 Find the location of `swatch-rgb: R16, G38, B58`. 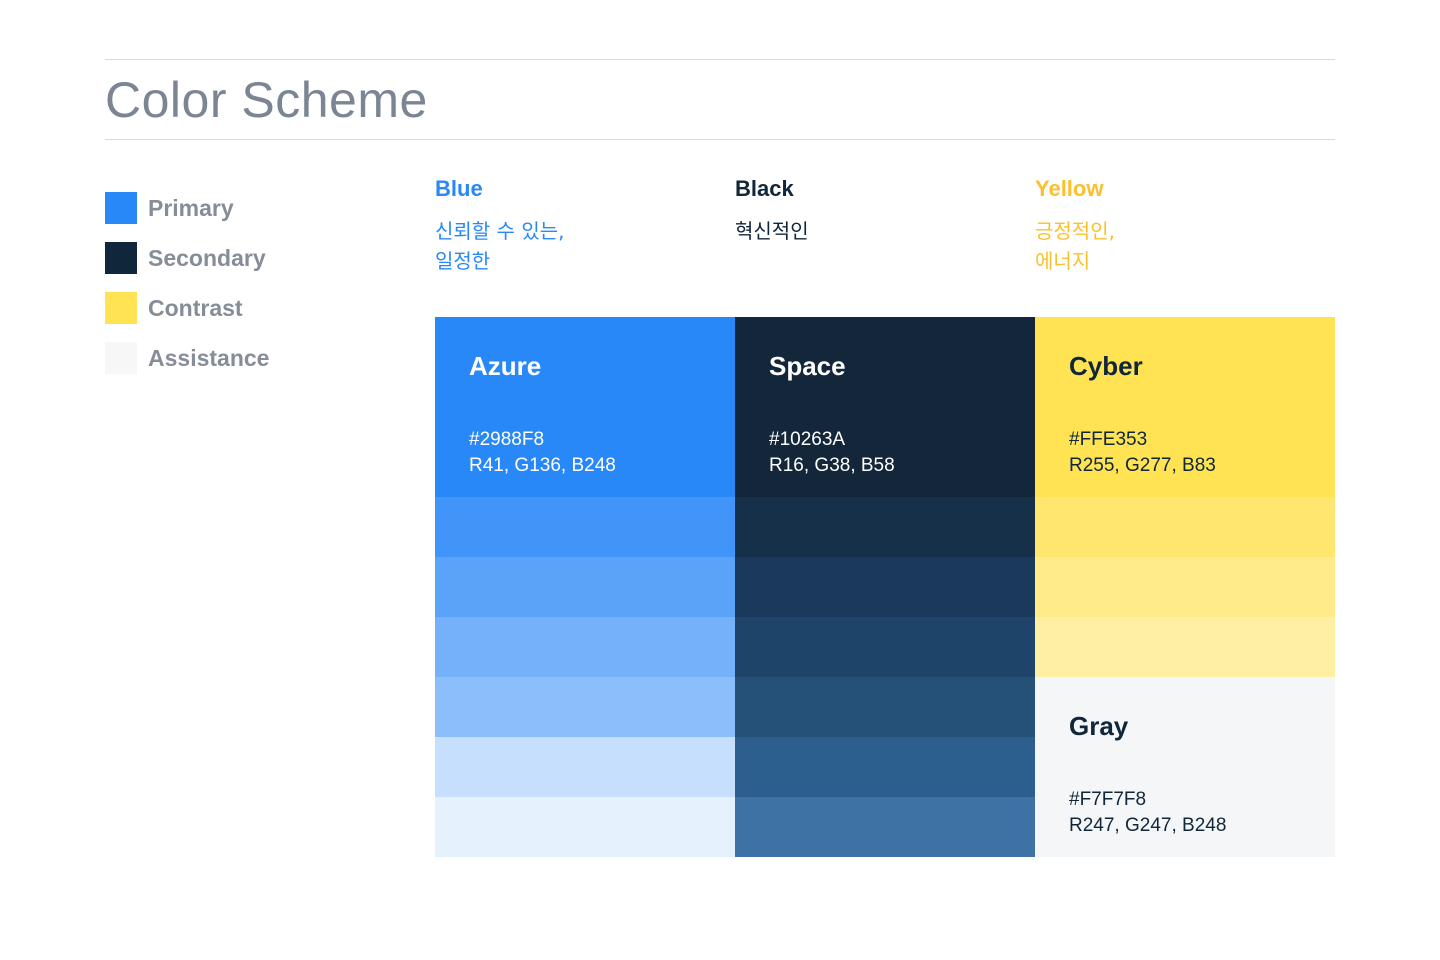

swatch-rgb: R16, G38, B58 is located at coordinates (832, 465).